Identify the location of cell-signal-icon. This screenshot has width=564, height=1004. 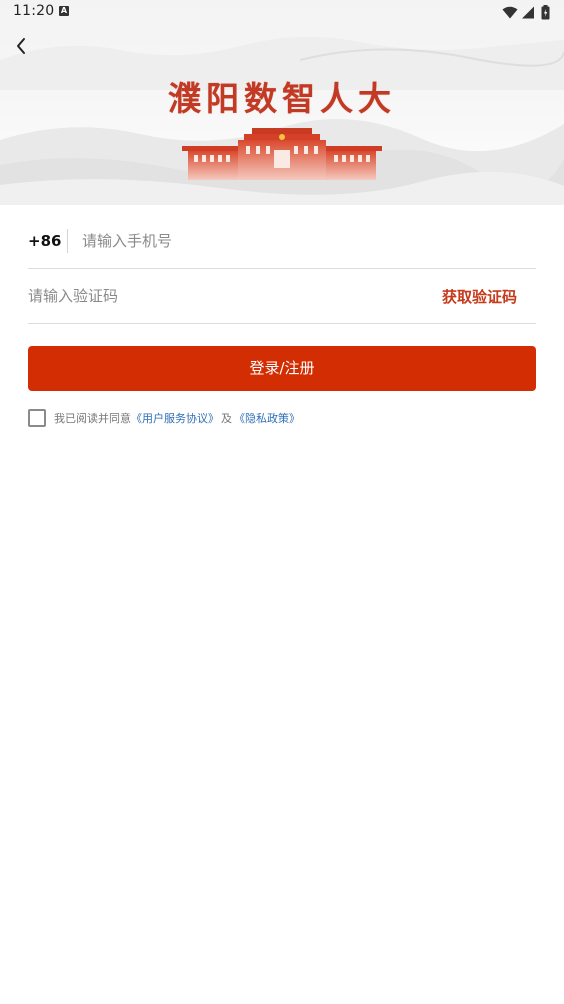
(528, 12).